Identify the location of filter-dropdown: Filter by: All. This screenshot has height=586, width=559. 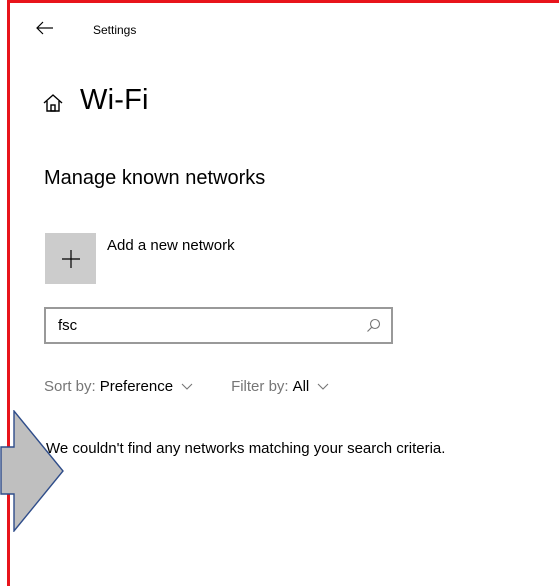
(280, 386).